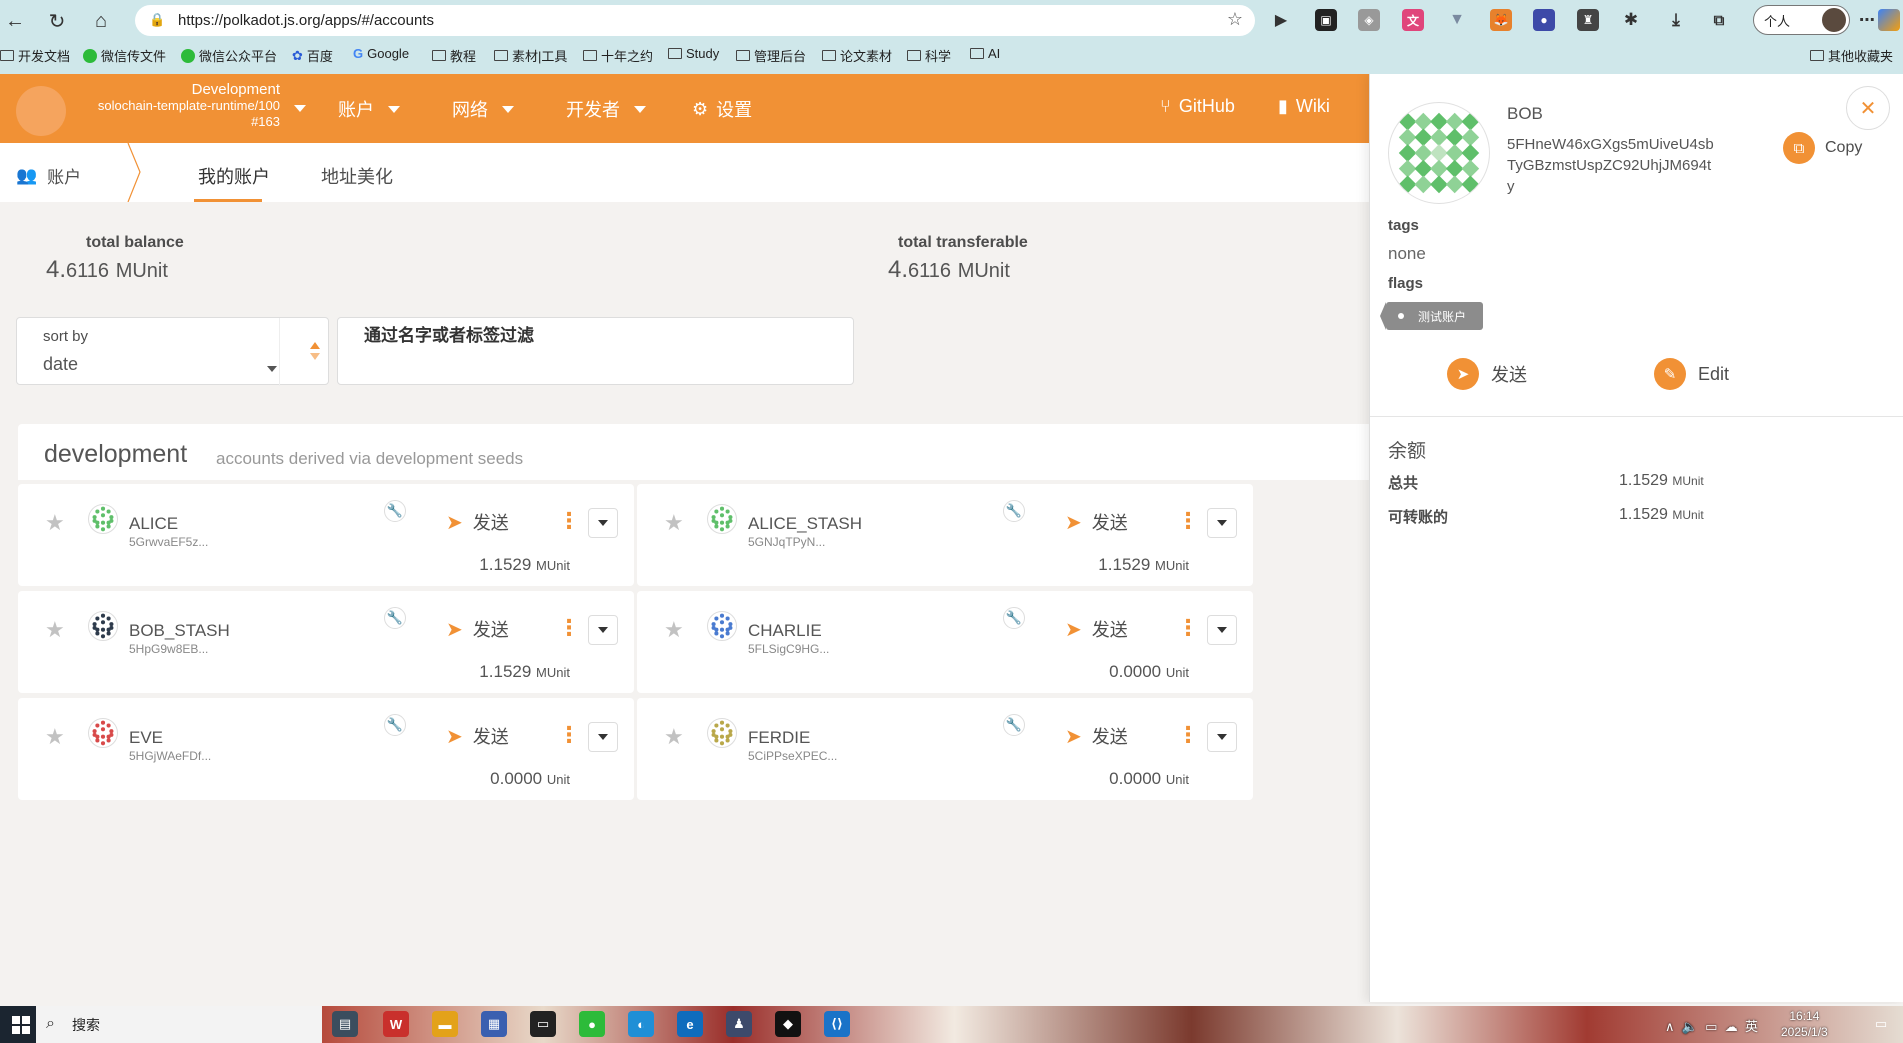 This screenshot has height=1043, width=1903. What do you see at coordinates (929, 55) in the screenshot?
I see `bookmark-folder: 科学` at bounding box center [929, 55].